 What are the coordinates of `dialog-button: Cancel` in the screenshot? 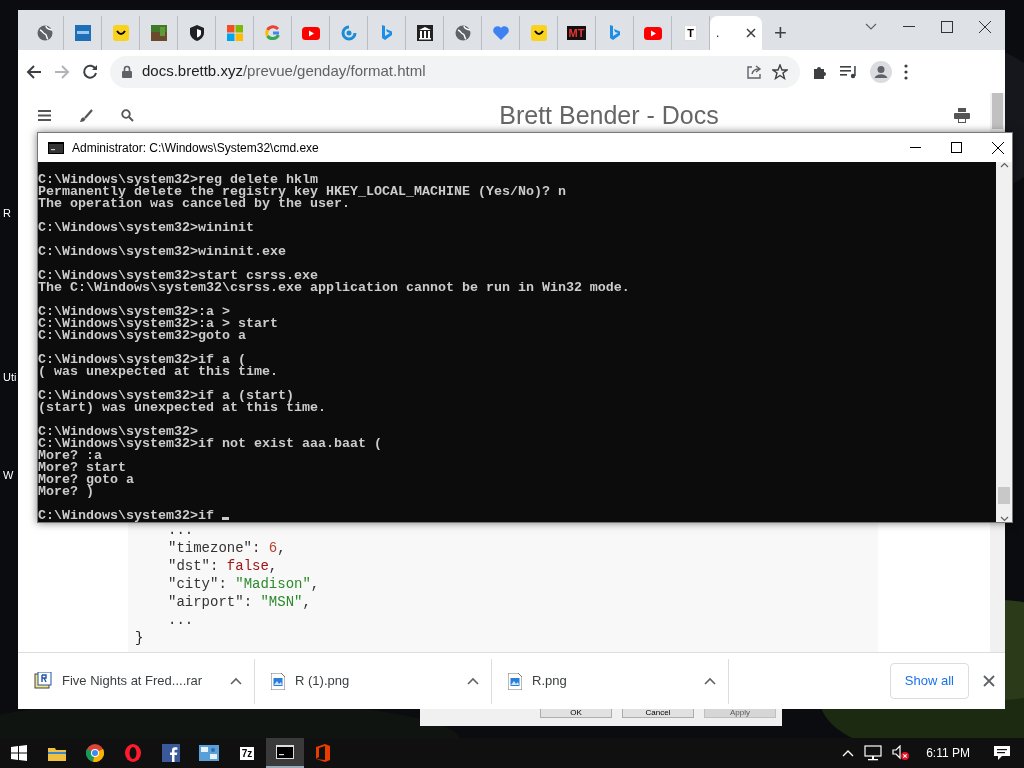 It's located at (658, 713).